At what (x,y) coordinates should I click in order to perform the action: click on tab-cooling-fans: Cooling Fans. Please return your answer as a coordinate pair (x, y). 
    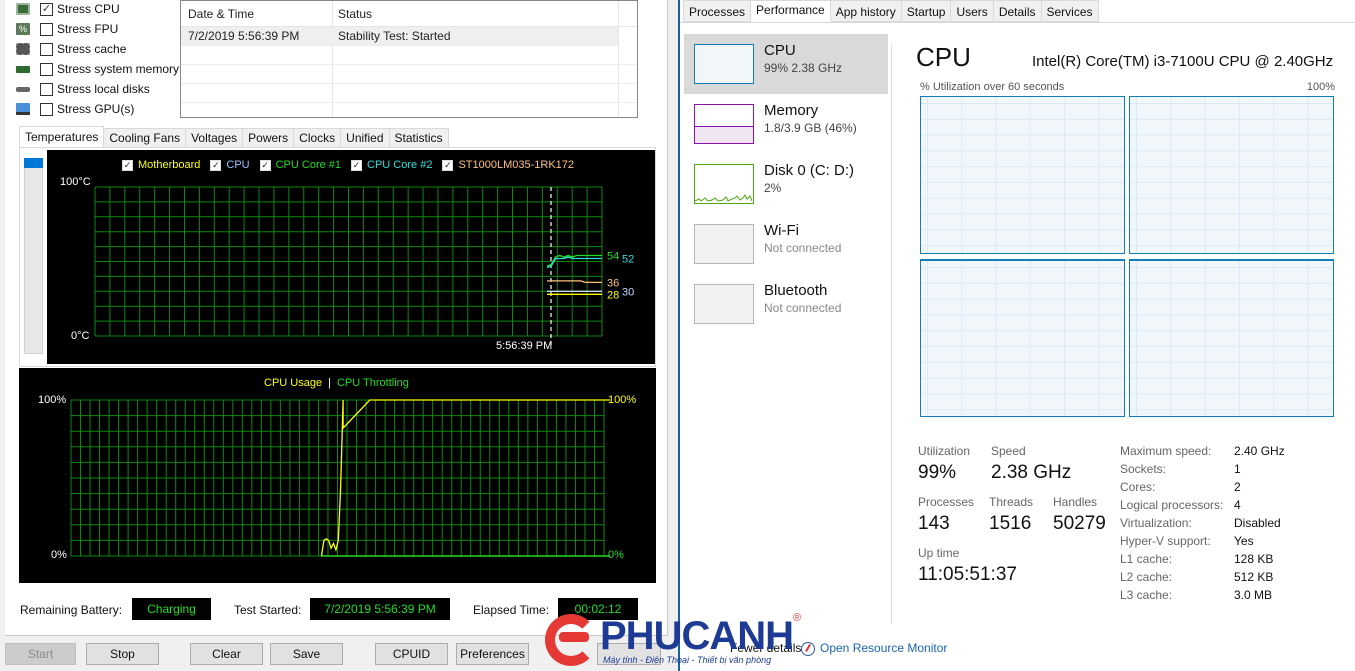
    Looking at the image, I should click on (145, 138).